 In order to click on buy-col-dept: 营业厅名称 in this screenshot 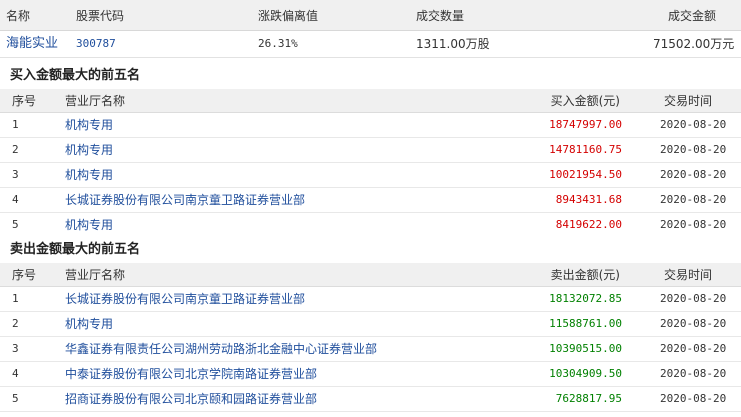, I will do `click(95, 101)`.